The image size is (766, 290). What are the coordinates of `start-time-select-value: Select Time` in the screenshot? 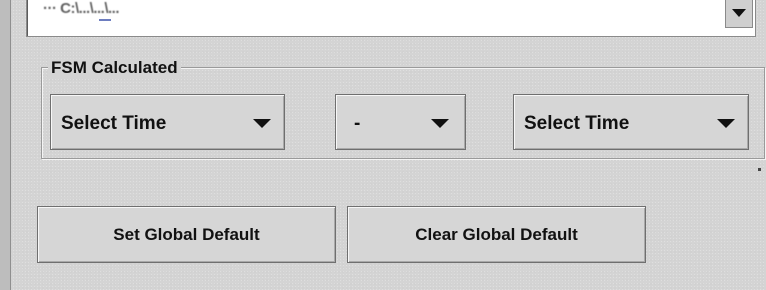 It's located at (114, 123).